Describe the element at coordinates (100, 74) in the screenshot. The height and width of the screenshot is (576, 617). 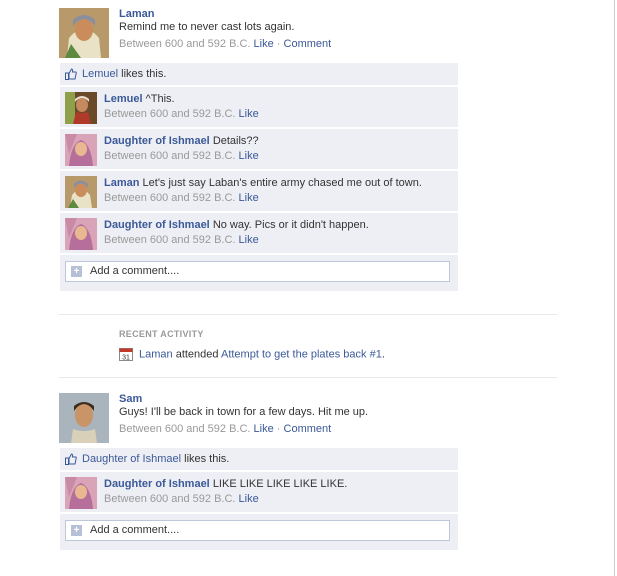
I see `liker-name: Lemuel` at that location.